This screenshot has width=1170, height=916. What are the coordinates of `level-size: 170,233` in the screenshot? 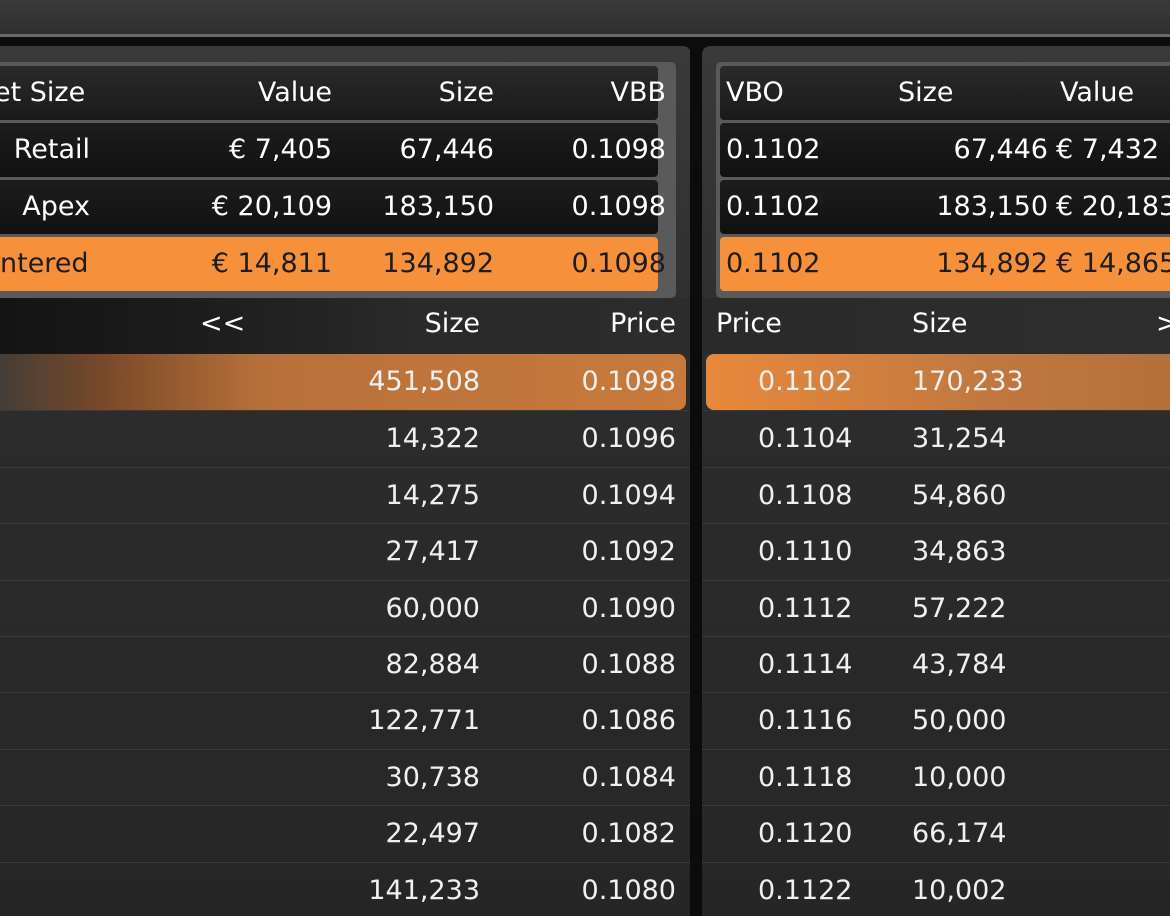 It's located at (968, 381).